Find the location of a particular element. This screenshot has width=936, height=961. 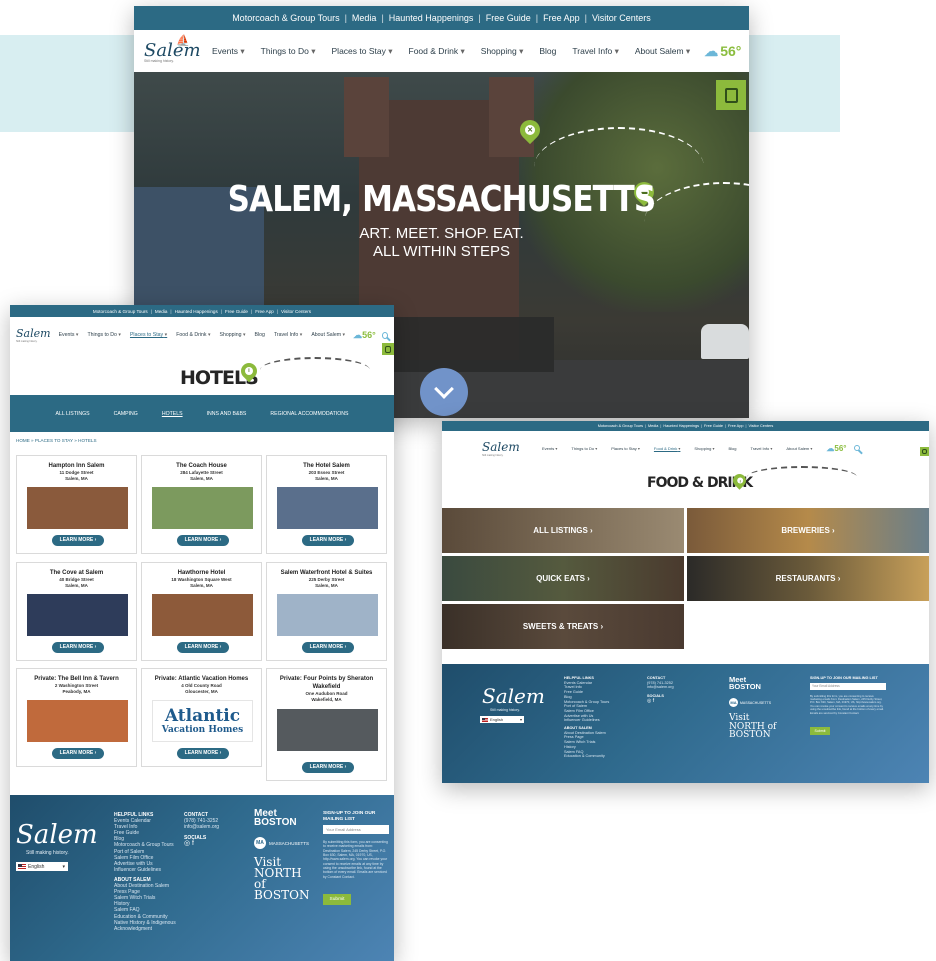

footer-link: Motorcoach & Group Tours is located at coordinates (145, 845).